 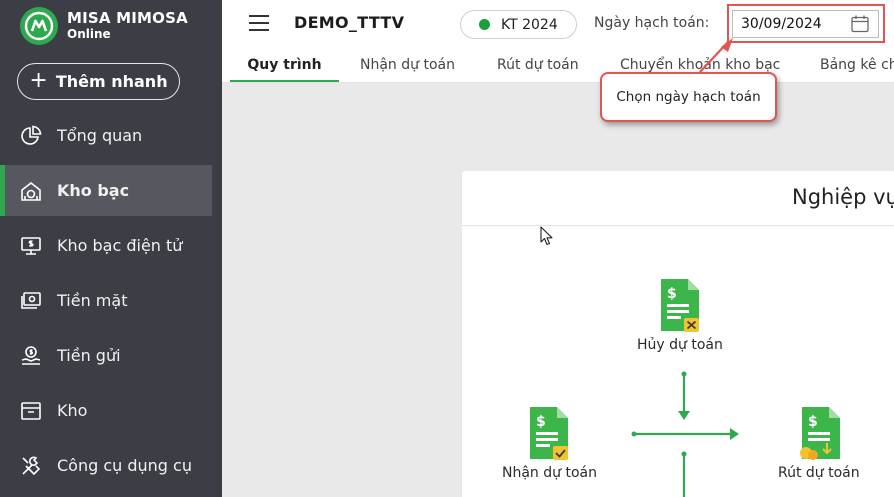 I want to click on posting-date-input: 30/09/2024, so click(x=805, y=24).